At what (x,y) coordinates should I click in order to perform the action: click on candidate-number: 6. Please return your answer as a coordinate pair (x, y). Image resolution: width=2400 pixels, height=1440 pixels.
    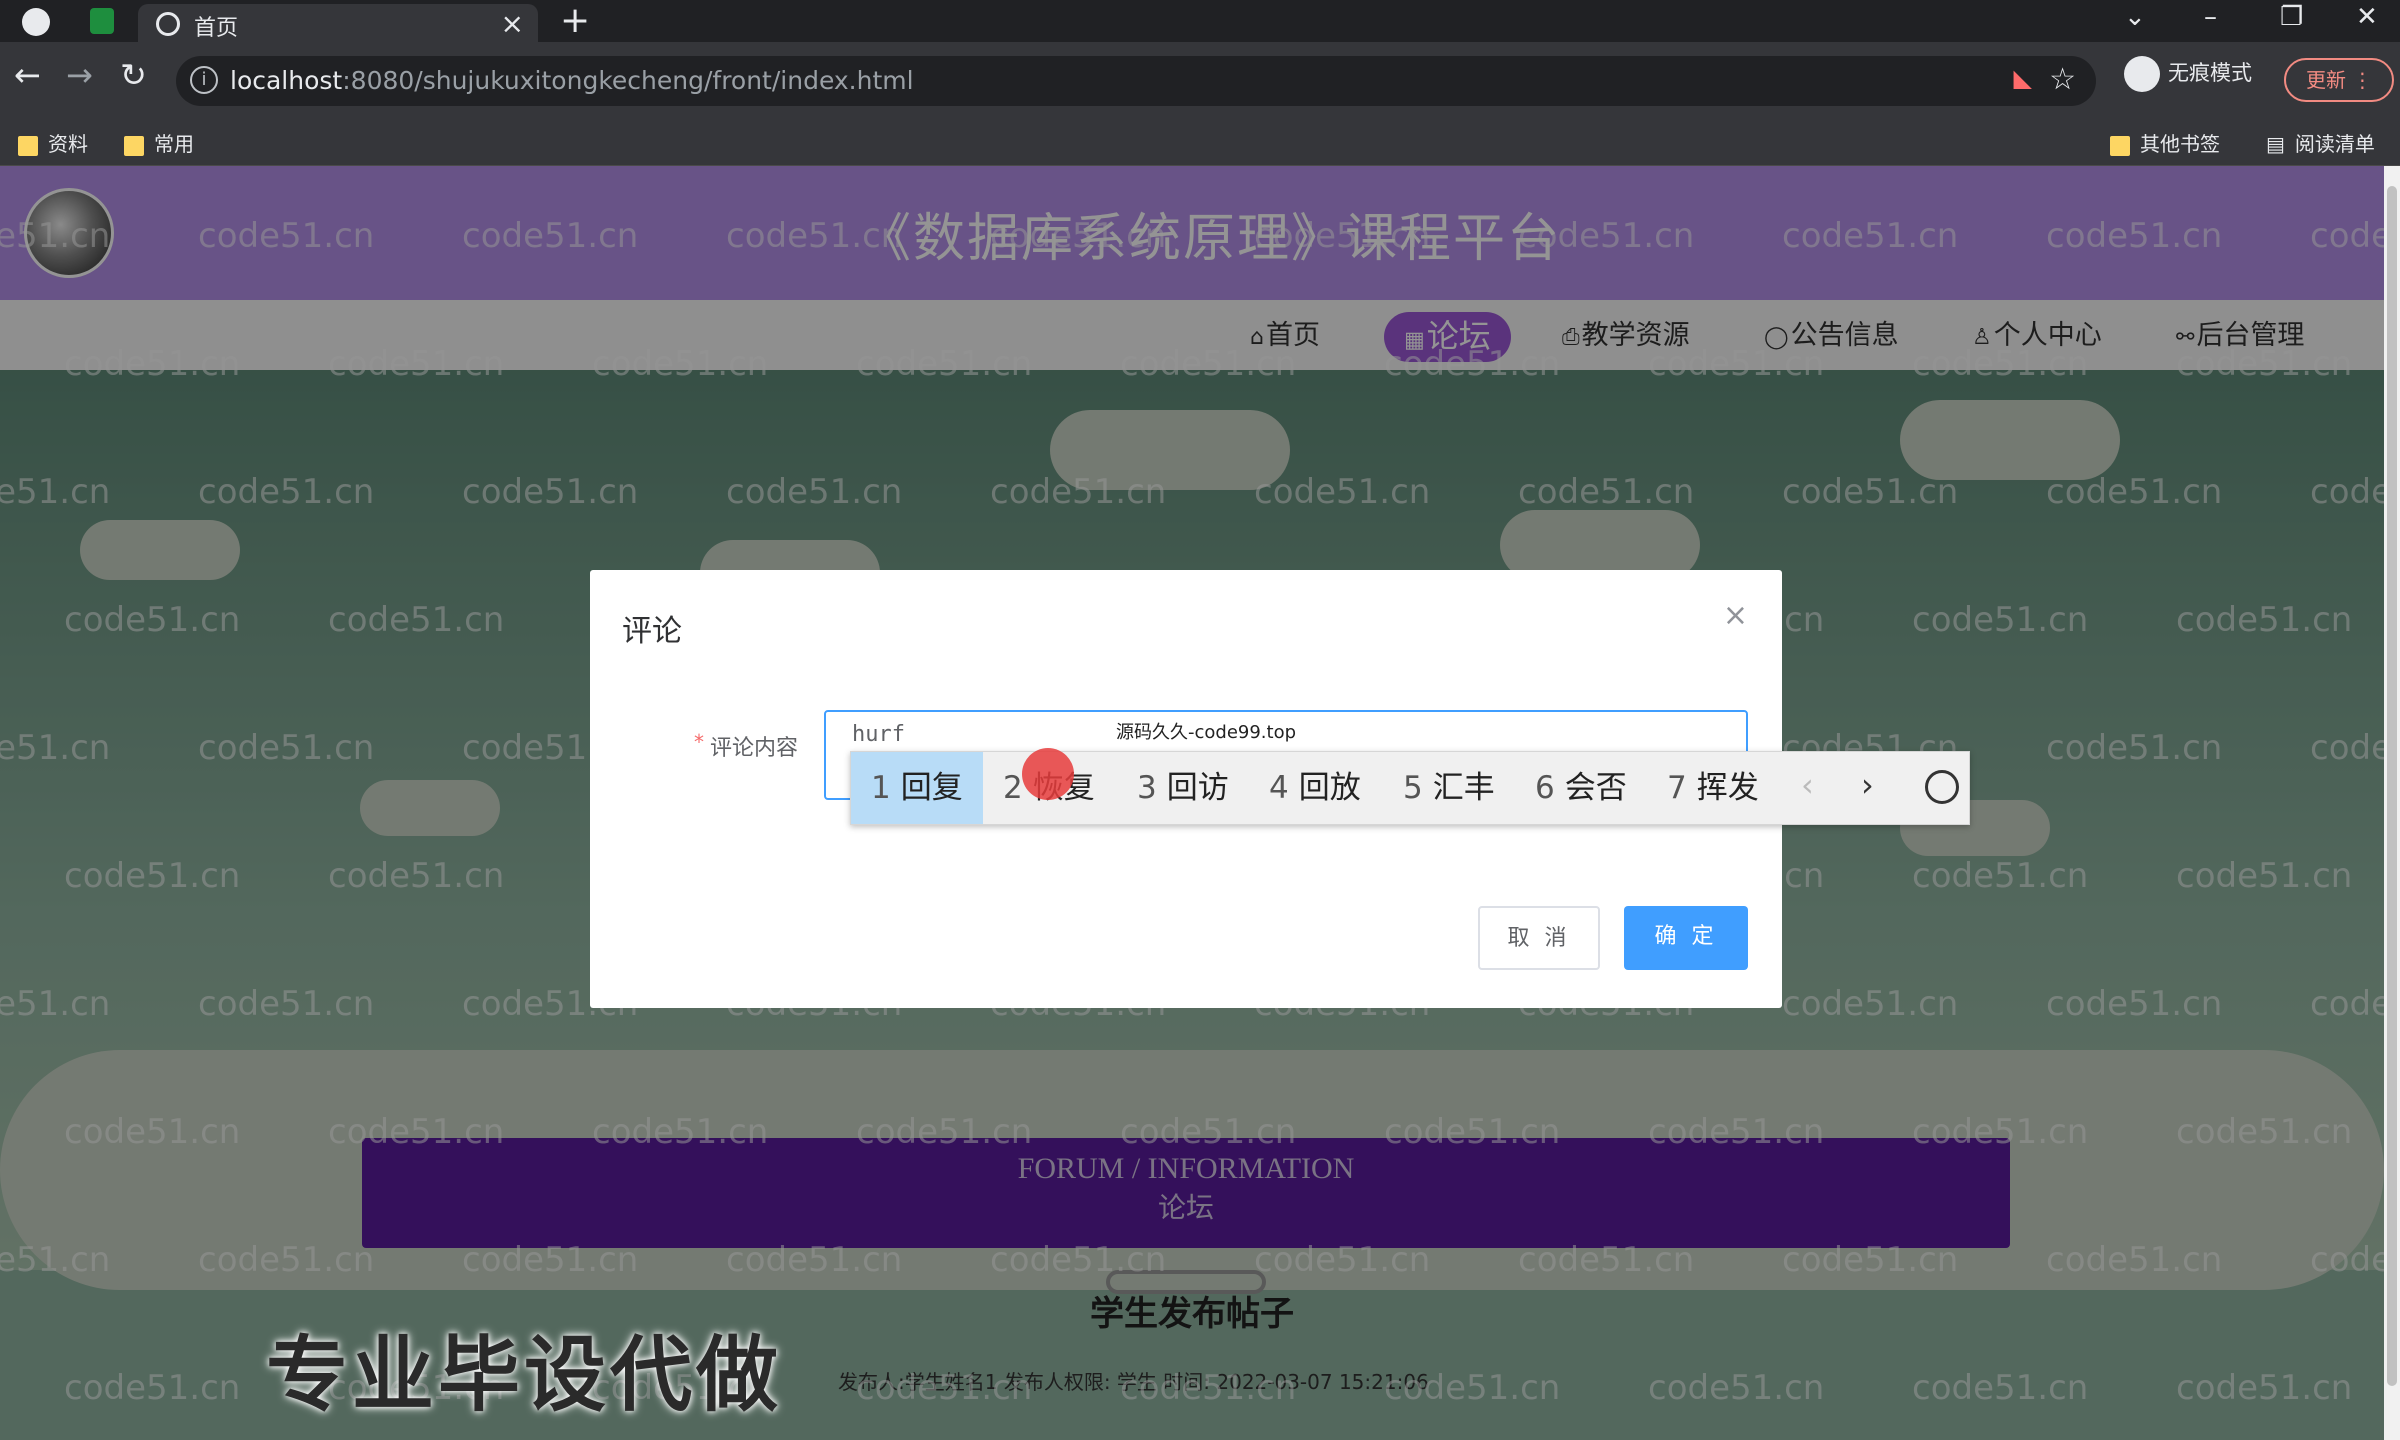
    Looking at the image, I should click on (1545, 788).